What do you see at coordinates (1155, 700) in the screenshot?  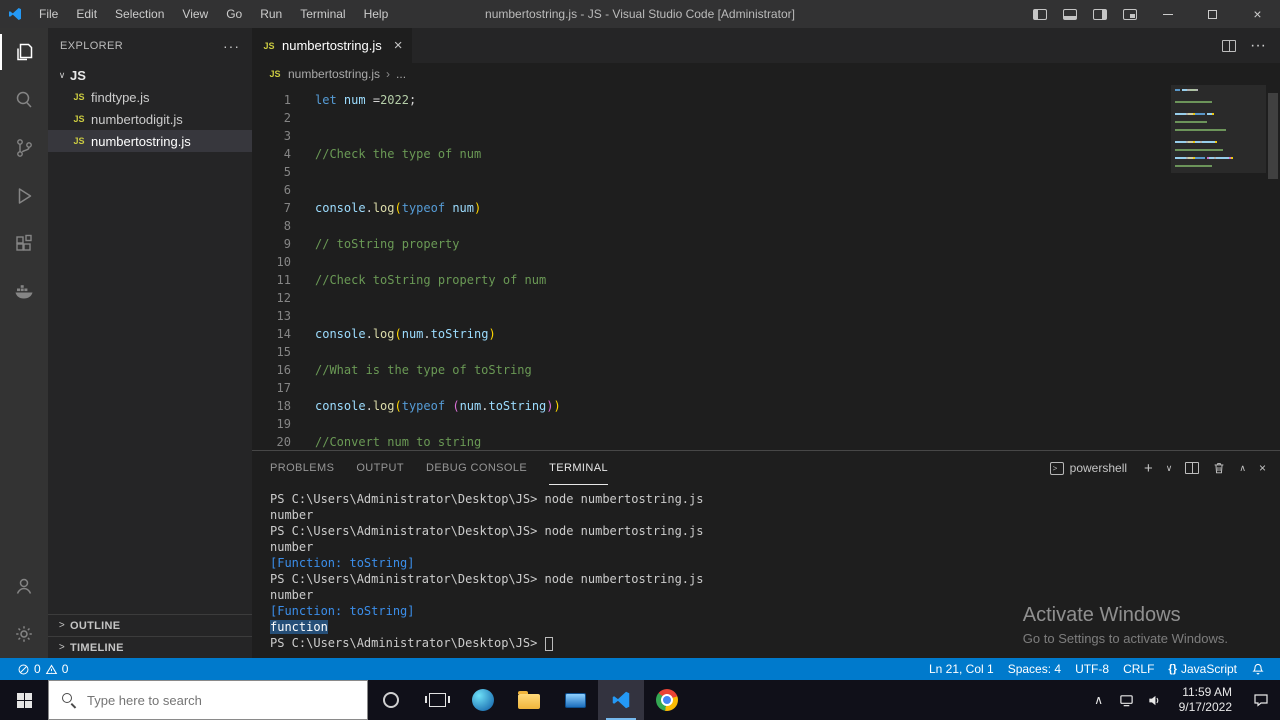 I see `volume-button` at bounding box center [1155, 700].